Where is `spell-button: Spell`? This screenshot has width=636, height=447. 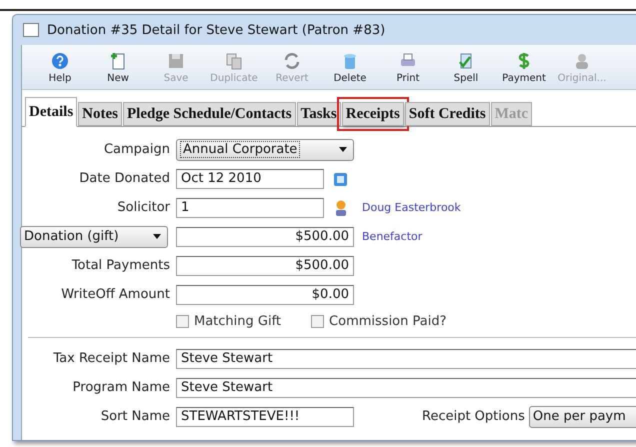 spell-button: Spell is located at coordinates (466, 67).